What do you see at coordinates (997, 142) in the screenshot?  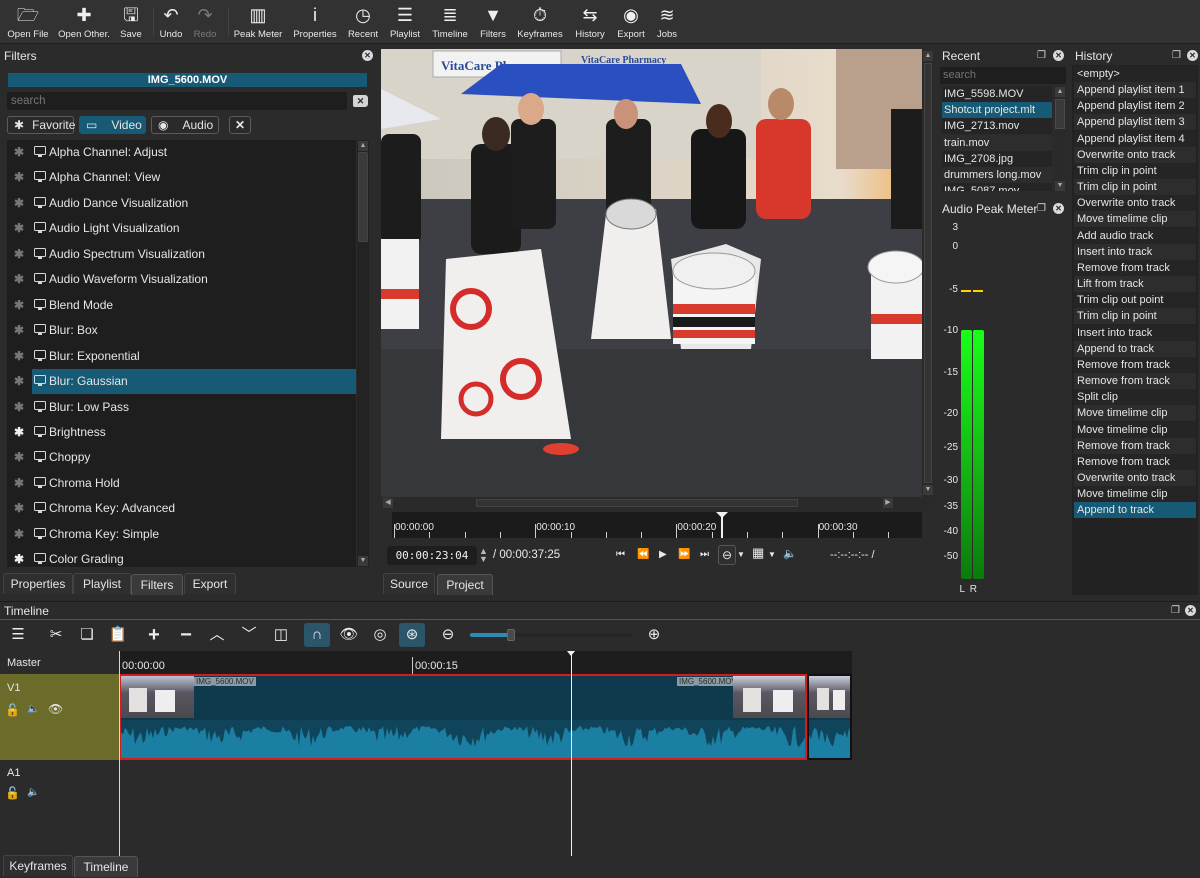 I see `recent-item: train.mov` at bounding box center [997, 142].